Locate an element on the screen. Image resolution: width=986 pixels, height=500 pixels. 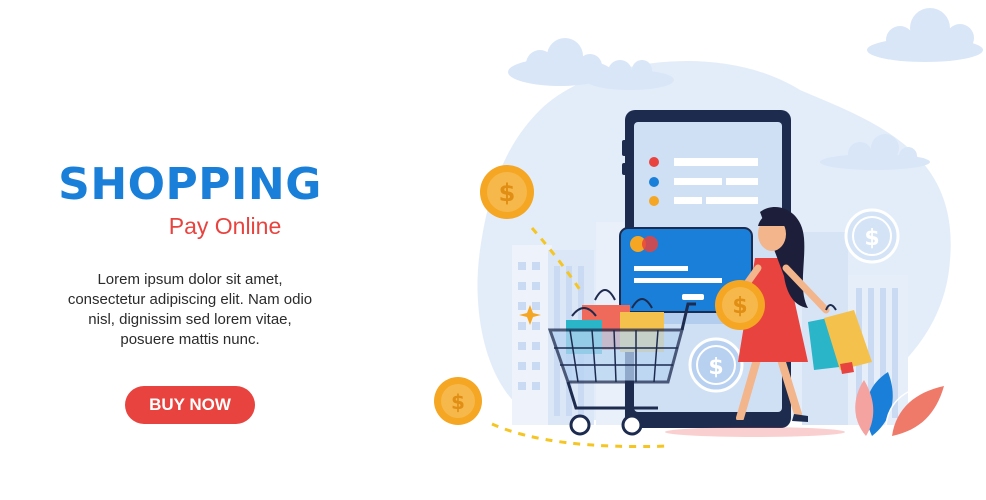
buy-now-button: BUY NOW is located at coordinates (190, 405).